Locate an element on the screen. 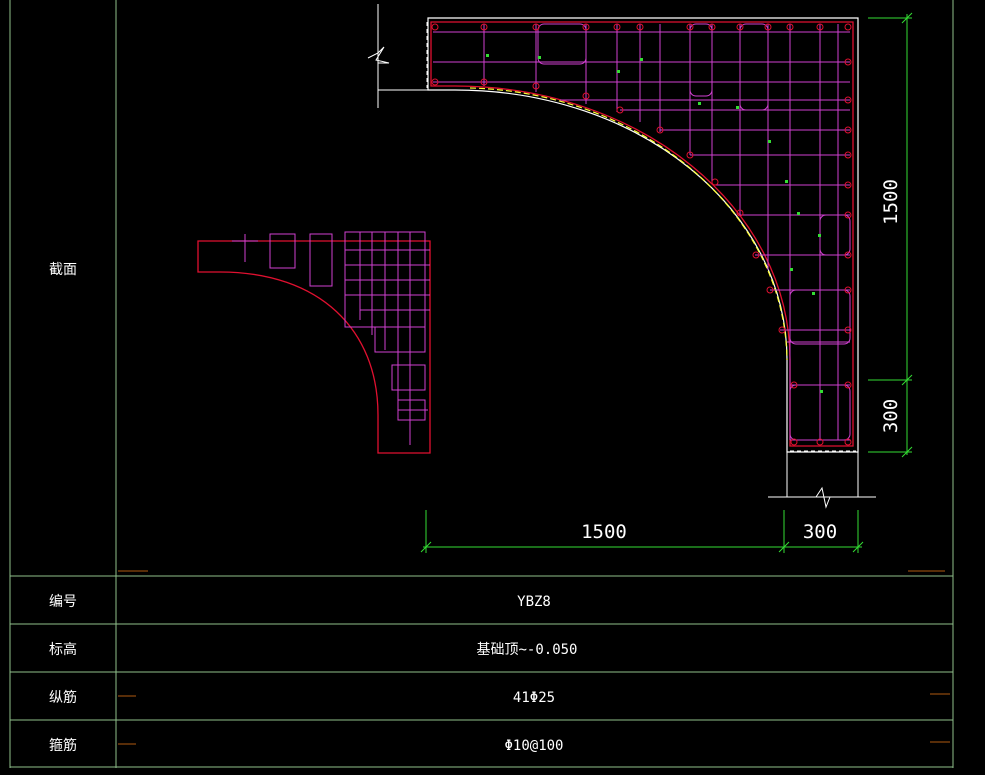 This screenshot has height=775, width=985. dim-bottom-short: 300 is located at coordinates (820, 532).